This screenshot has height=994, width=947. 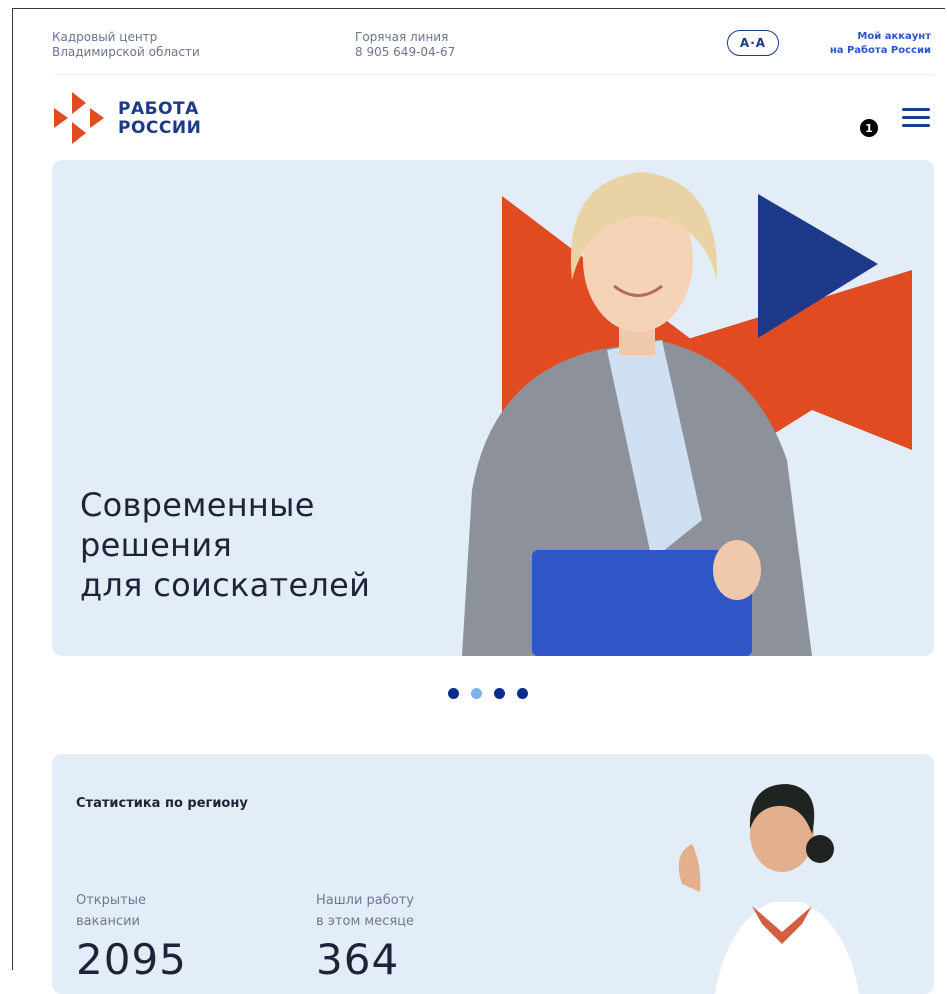 I want to click on logo-line-1: РАБОТА, so click(x=158, y=109).